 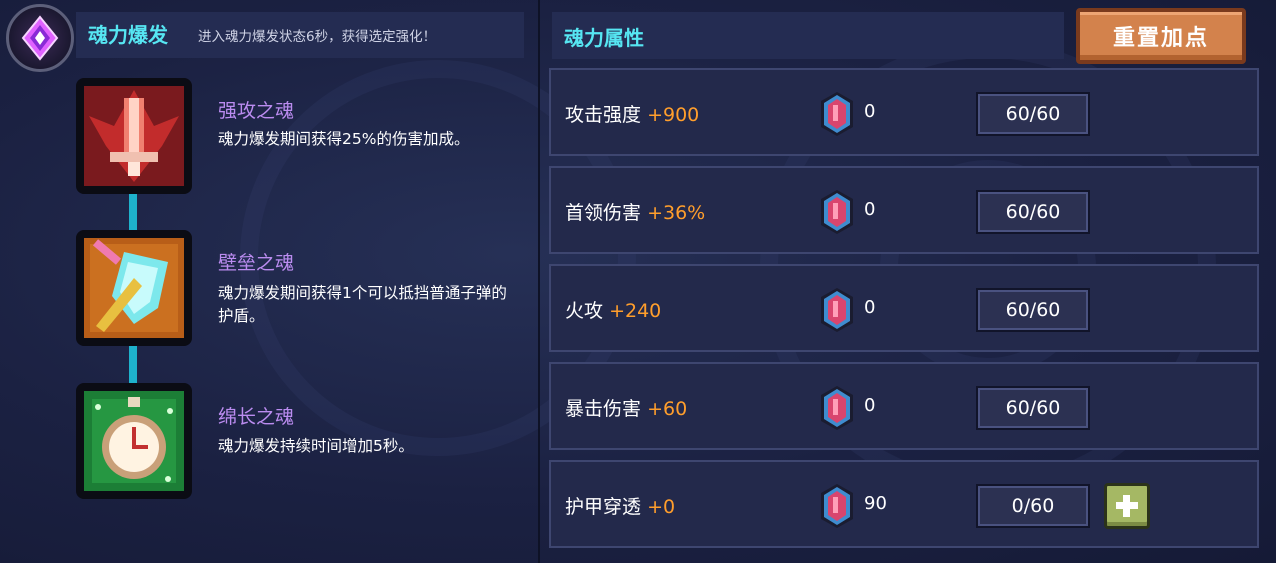 What do you see at coordinates (603, 507) in the screenshot?
I see `attribute-label: 护甲穿透` at bounding box center [603, 507].